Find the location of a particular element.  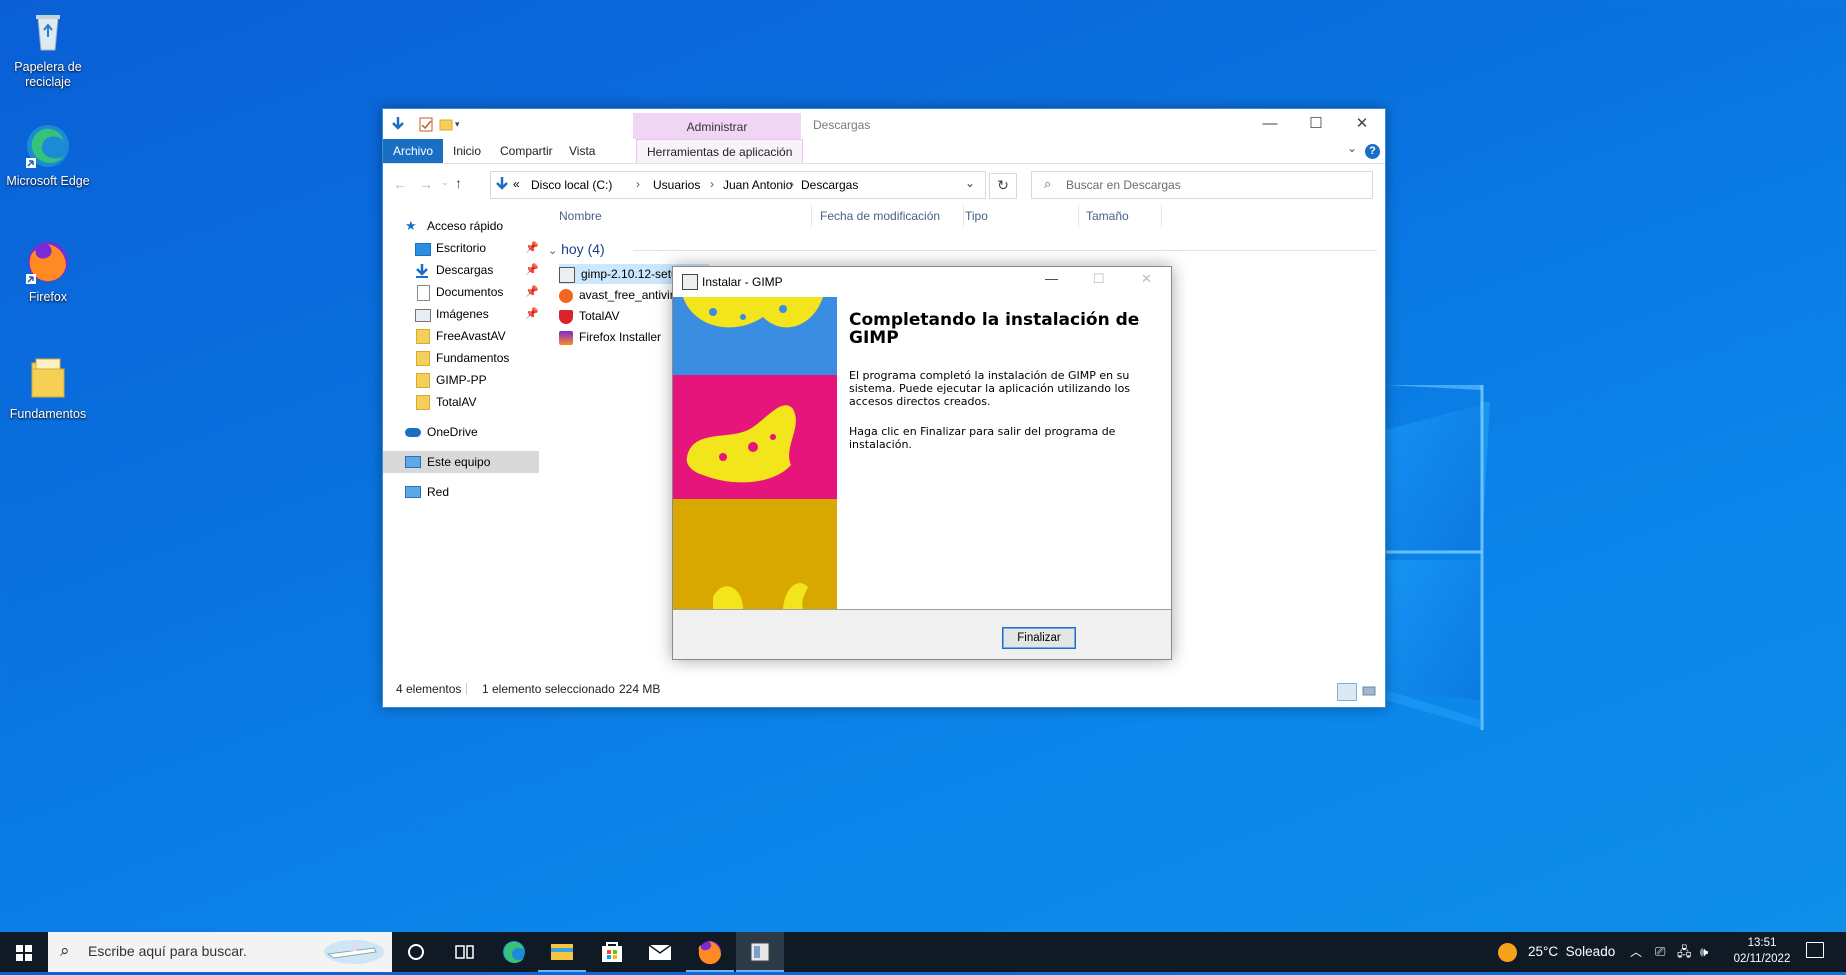

dialog-close-button: ✕ is located at coordinates (1146, 279).